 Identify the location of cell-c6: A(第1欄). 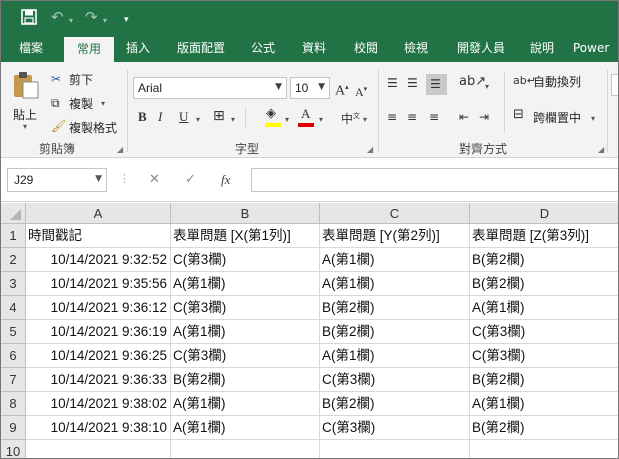
(395, 356).